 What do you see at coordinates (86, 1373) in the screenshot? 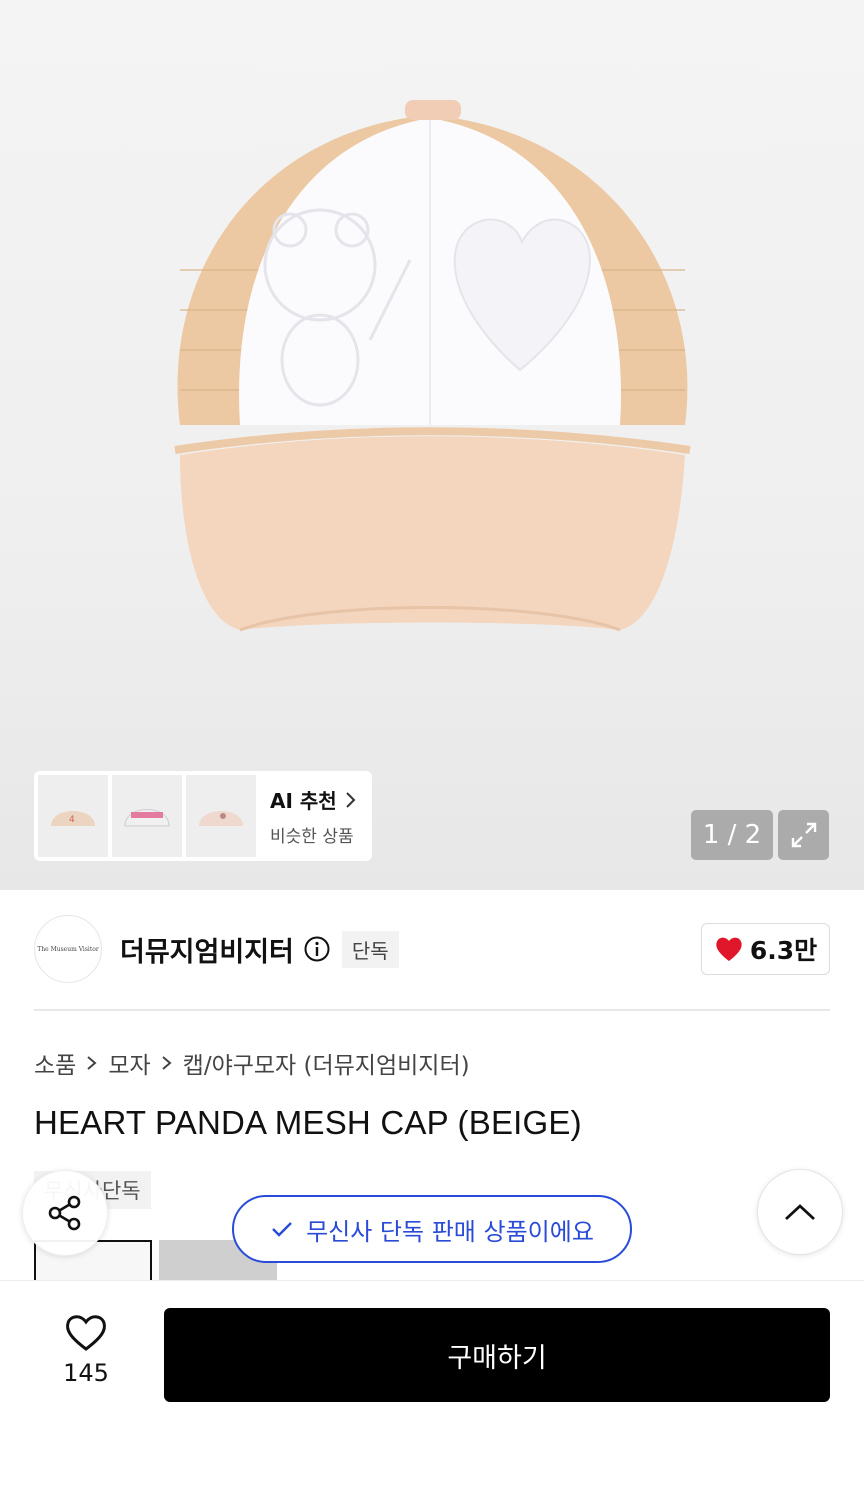
I see `wishlist-count: 145` at bounding box center [86, 1373].